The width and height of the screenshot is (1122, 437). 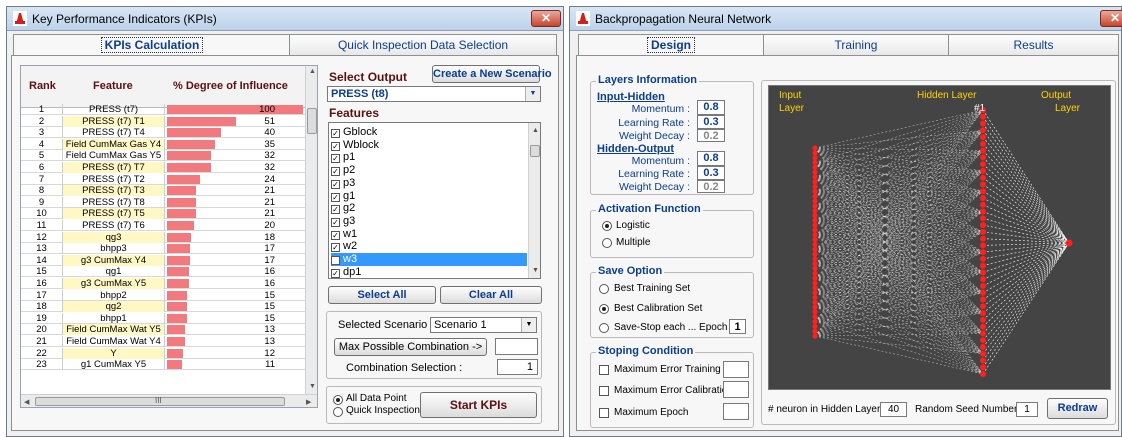 I want to click on kpi-vscroll-thumb, so click(x=312, y=121).